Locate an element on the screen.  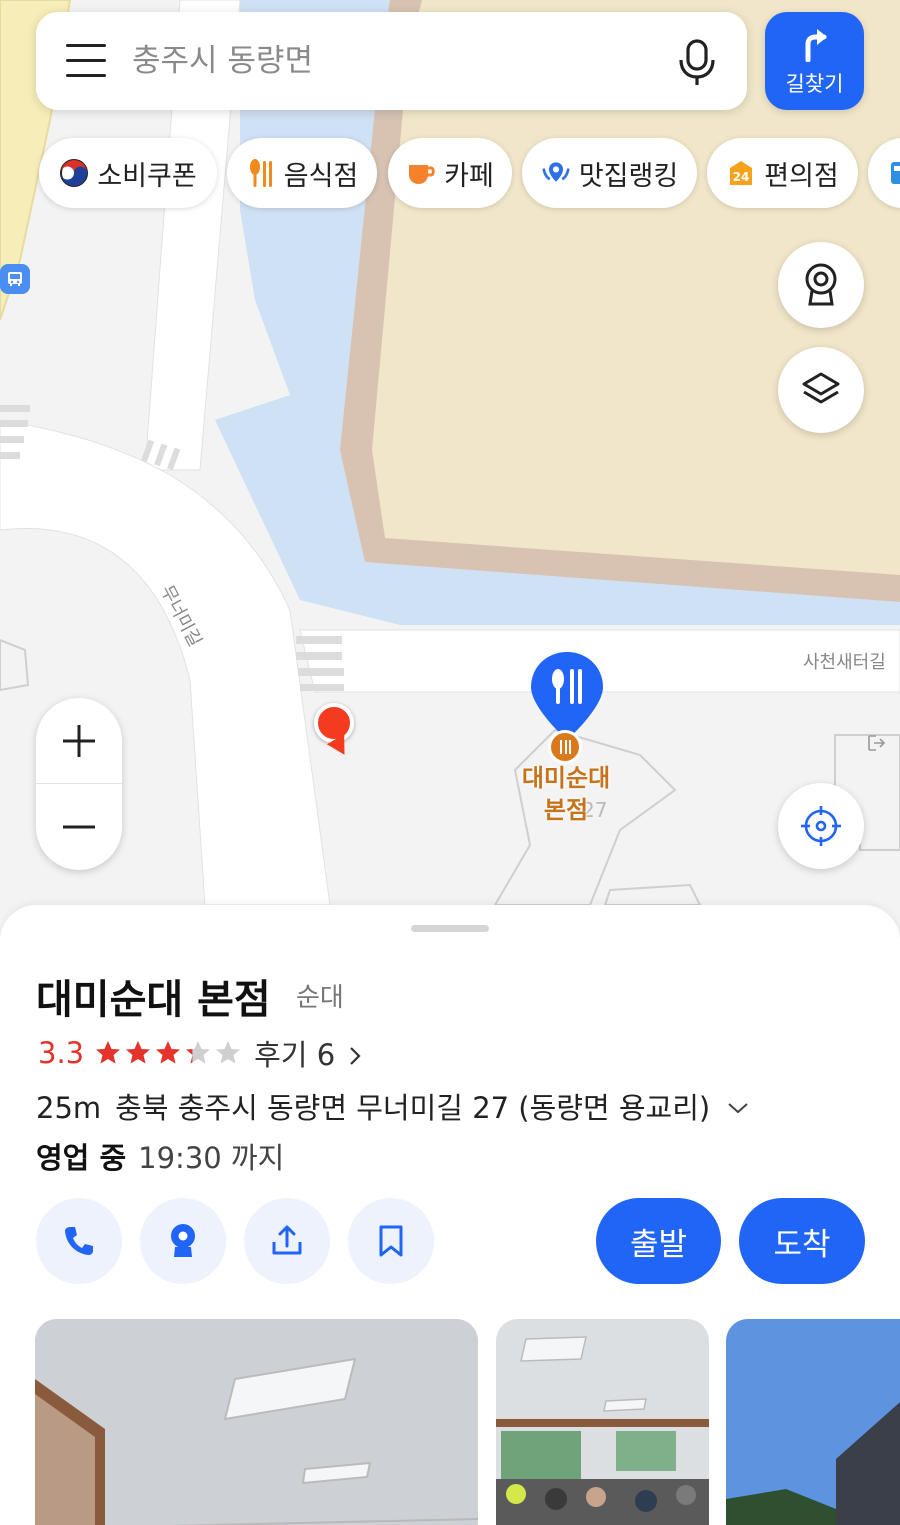
chip-consumer-coupon: 소비쿠폰 is located at coordinates (128, 173).